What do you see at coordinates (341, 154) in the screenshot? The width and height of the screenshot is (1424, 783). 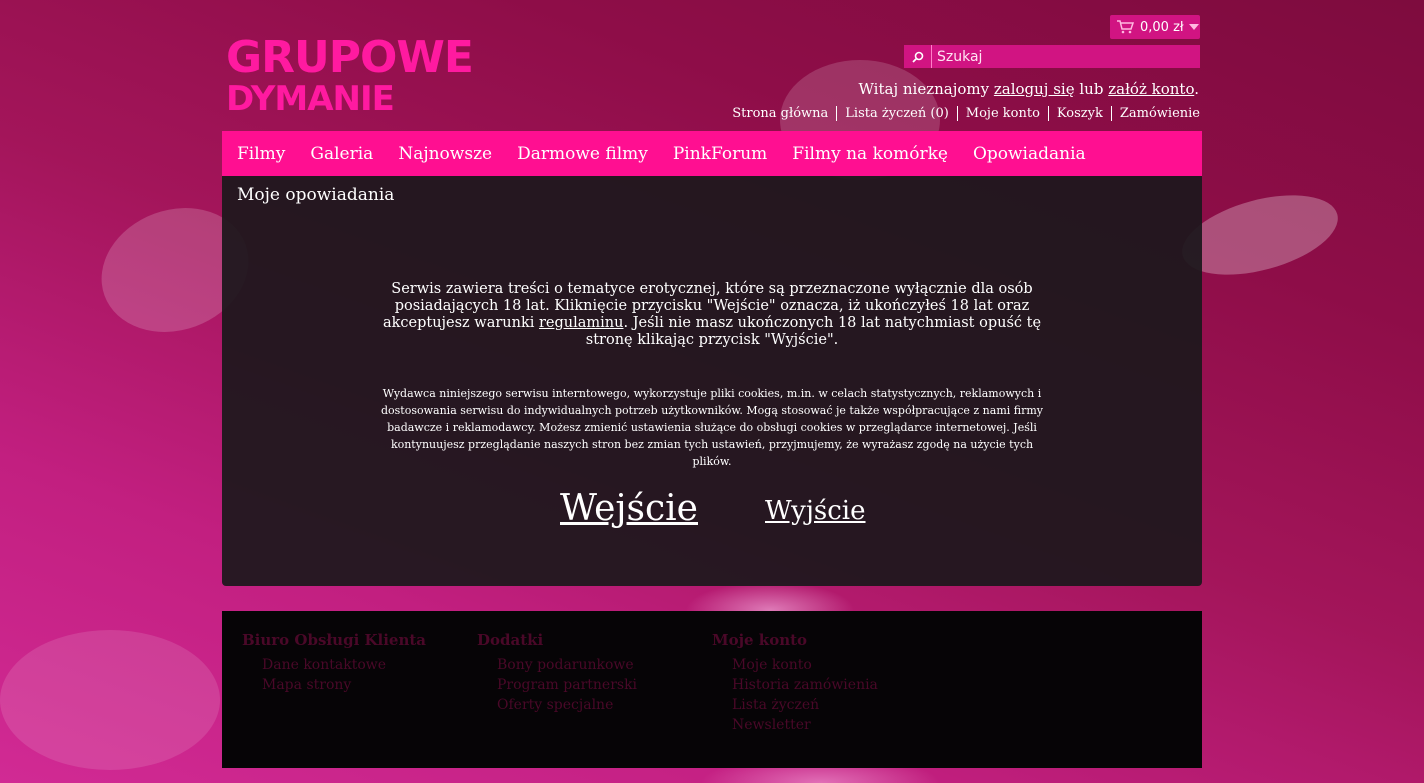 I see `nav-item-galeria: Galeria` at bounding box center [341, 154].